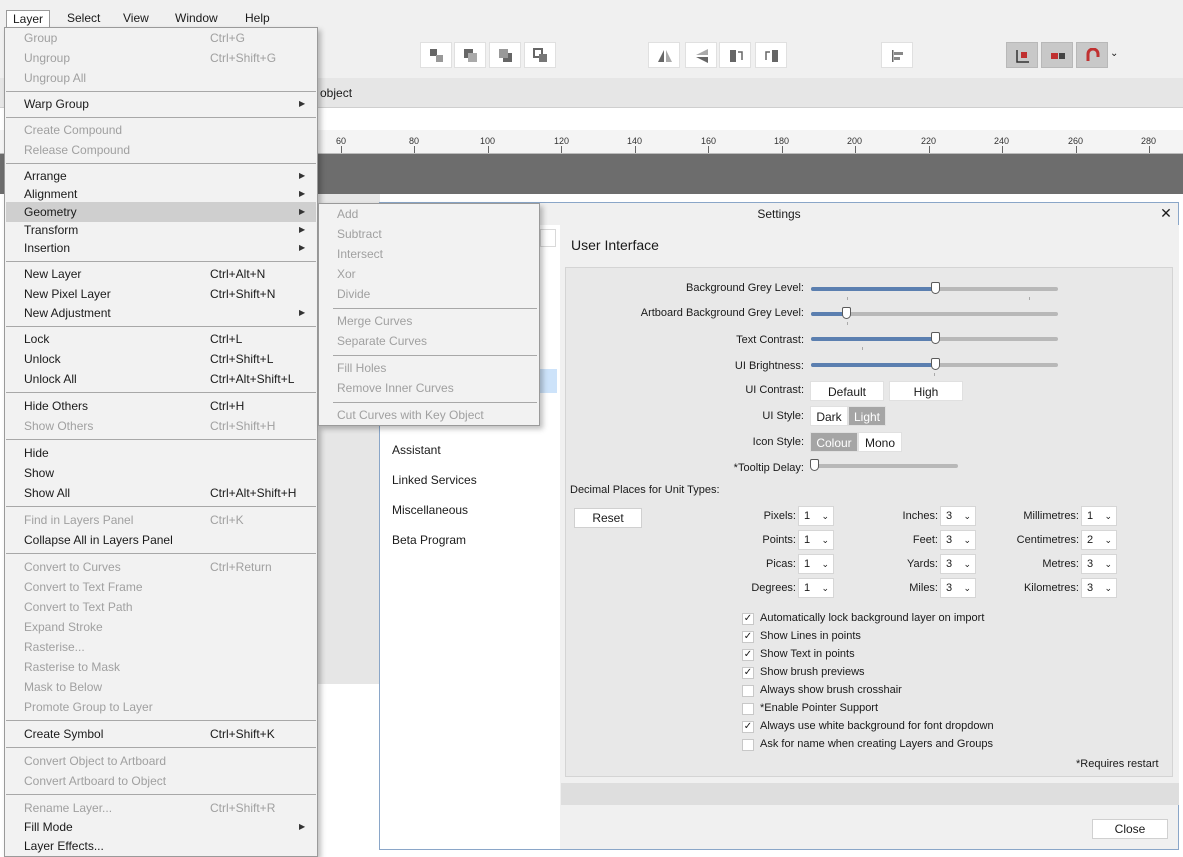  I want to click on nav-item-miscellaneous: Miscellaneous, so click(430, 510).